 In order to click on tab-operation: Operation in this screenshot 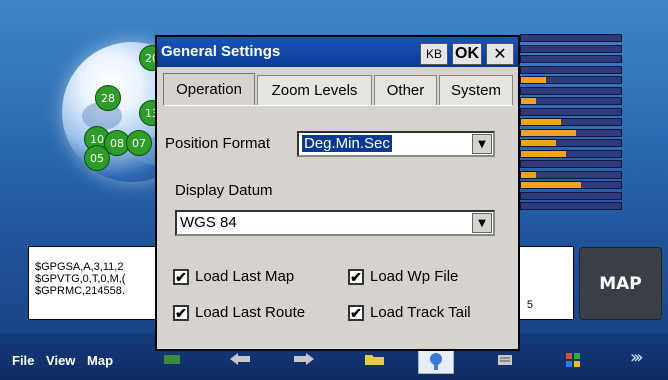, I will do `click(209, 89)`.